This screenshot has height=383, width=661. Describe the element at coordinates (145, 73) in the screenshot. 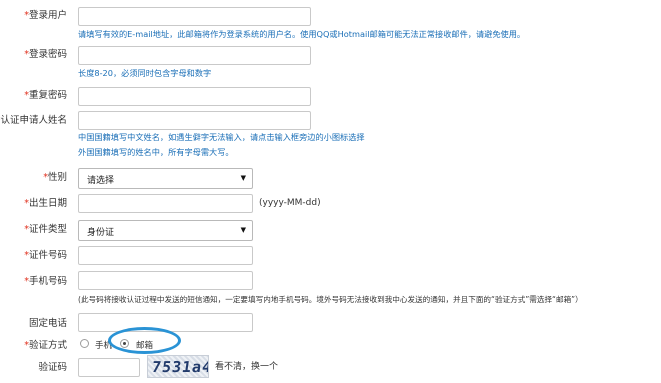

I see `password-hint: 长度8-20，必须同时包含字母和数字` at that location.